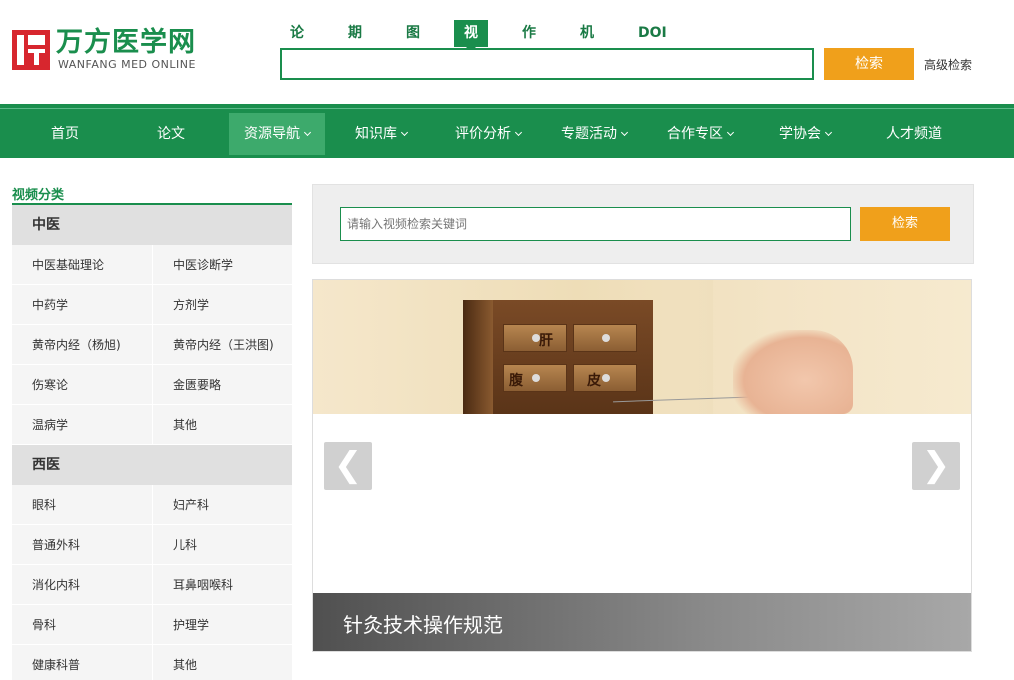 The height and width of the screenshot is (680, 1014). What do you see at coordinates (82, 345) in the screenshot?
I see `category-link: 黄帝内经（杨旭)` at bounding box center [82, 345].